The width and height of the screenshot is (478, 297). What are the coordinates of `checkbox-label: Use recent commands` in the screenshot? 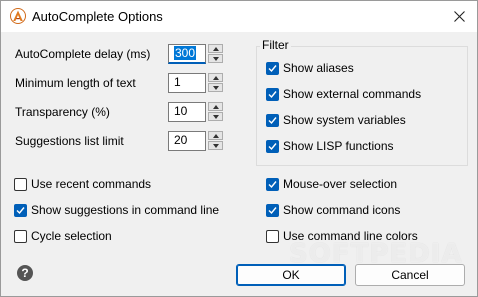 It's located at (91, 184).